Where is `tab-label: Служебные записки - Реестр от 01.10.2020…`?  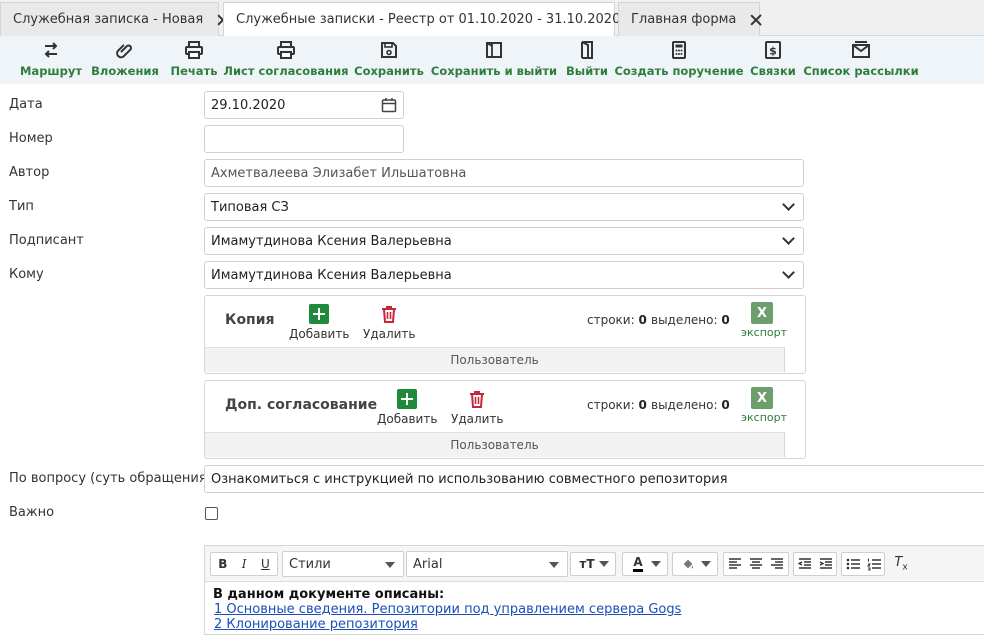
tab-label: Служебные записки - Реестр от 01.10.2020… is located at coordinates (428, 19).